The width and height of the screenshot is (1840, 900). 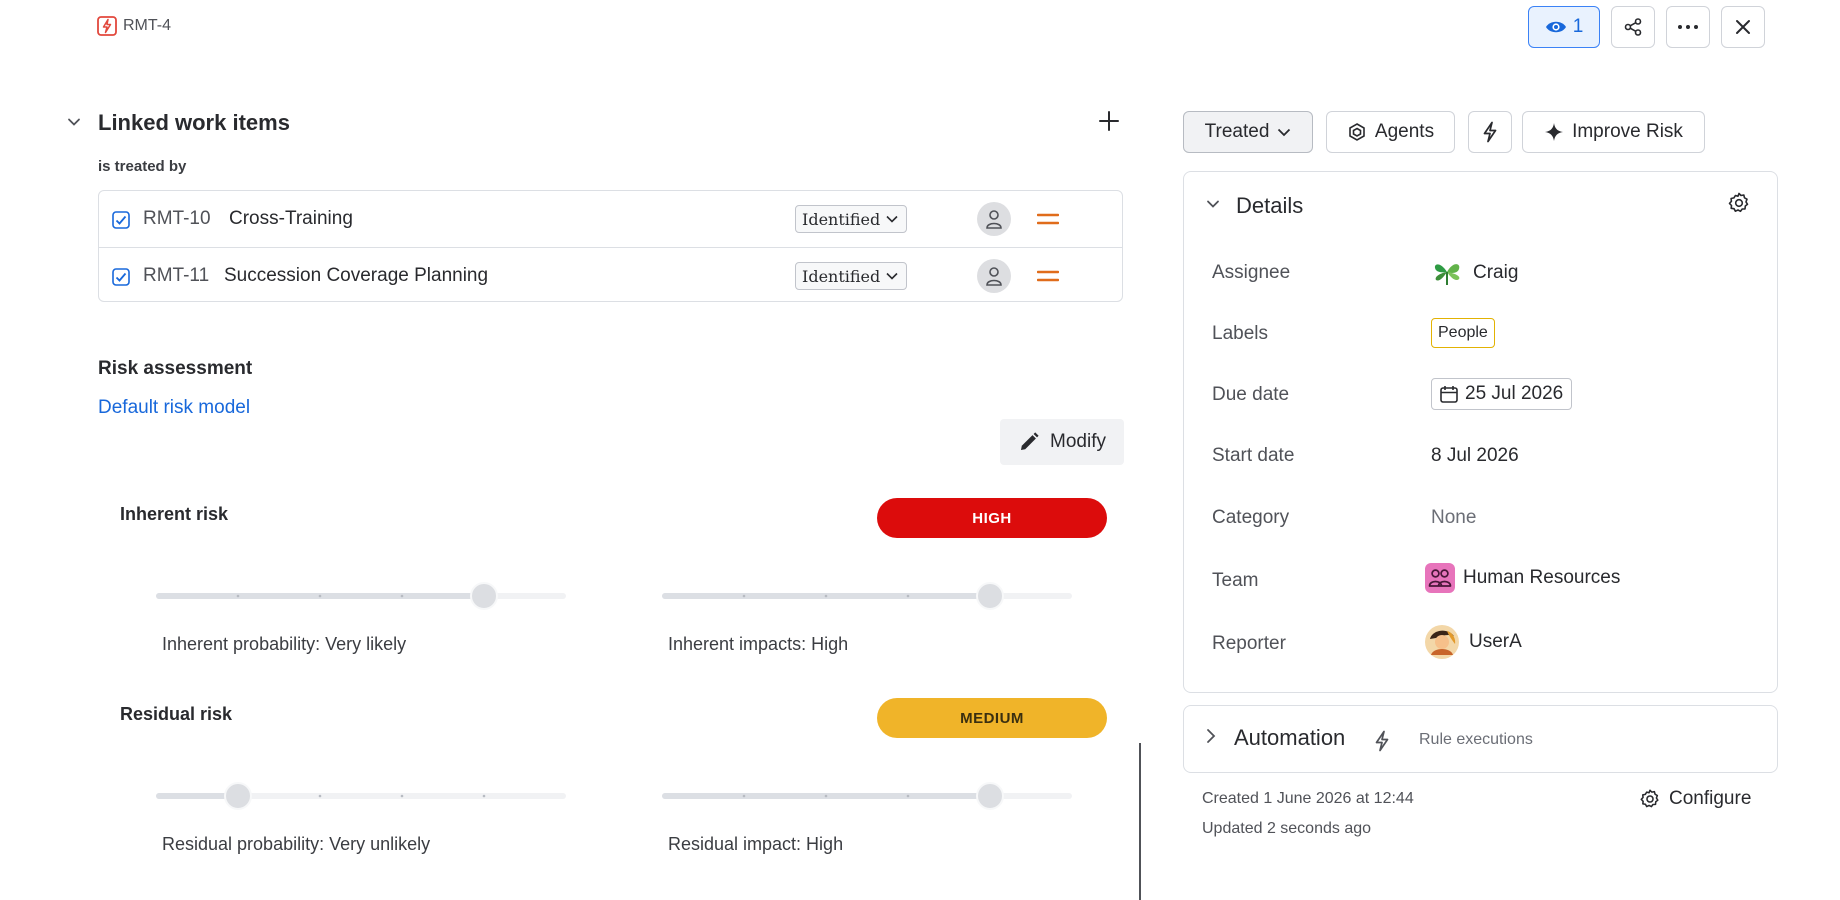 What do you see at coordinates (1029, 442) in the screenshot?
I see `pencil-icon` at bounding box center [1029, 442].